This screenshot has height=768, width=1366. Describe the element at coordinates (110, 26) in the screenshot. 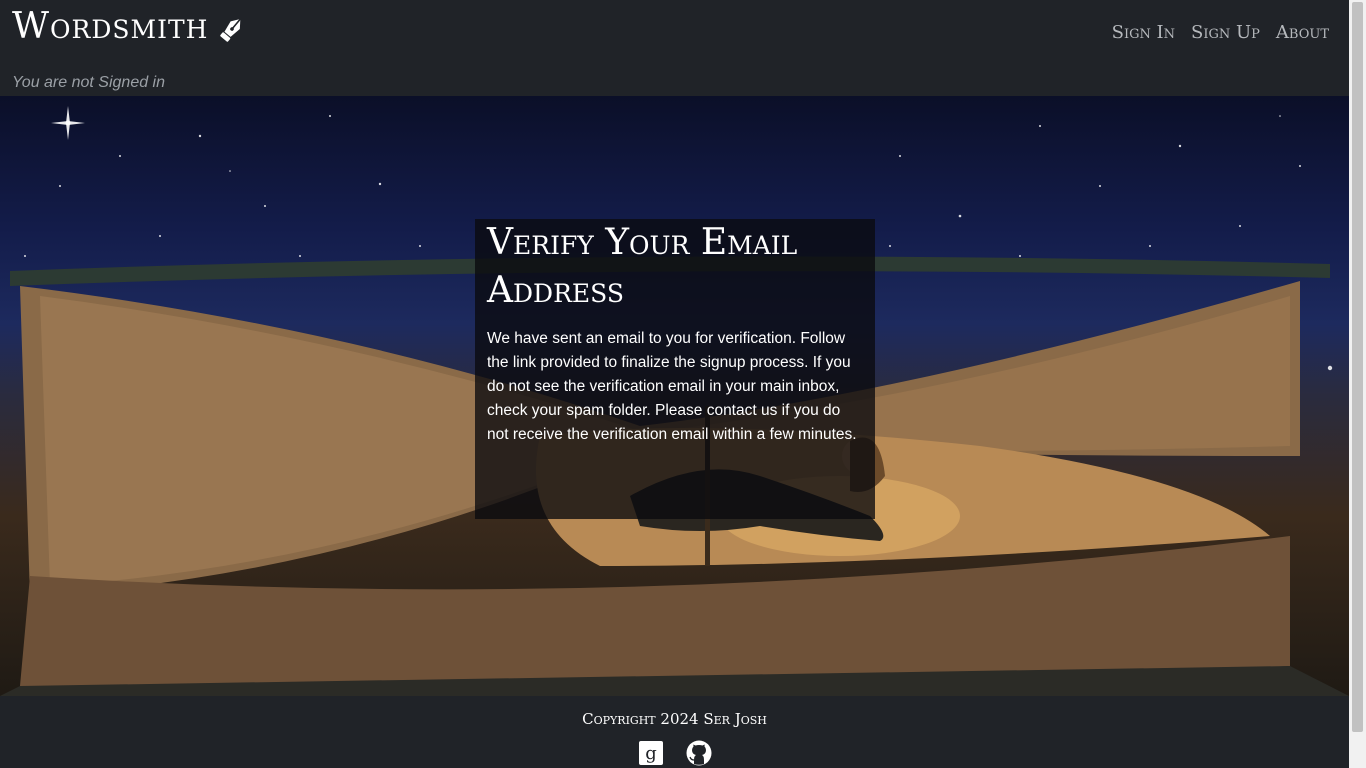

I see `brand-name: Wordsmith` at that location.